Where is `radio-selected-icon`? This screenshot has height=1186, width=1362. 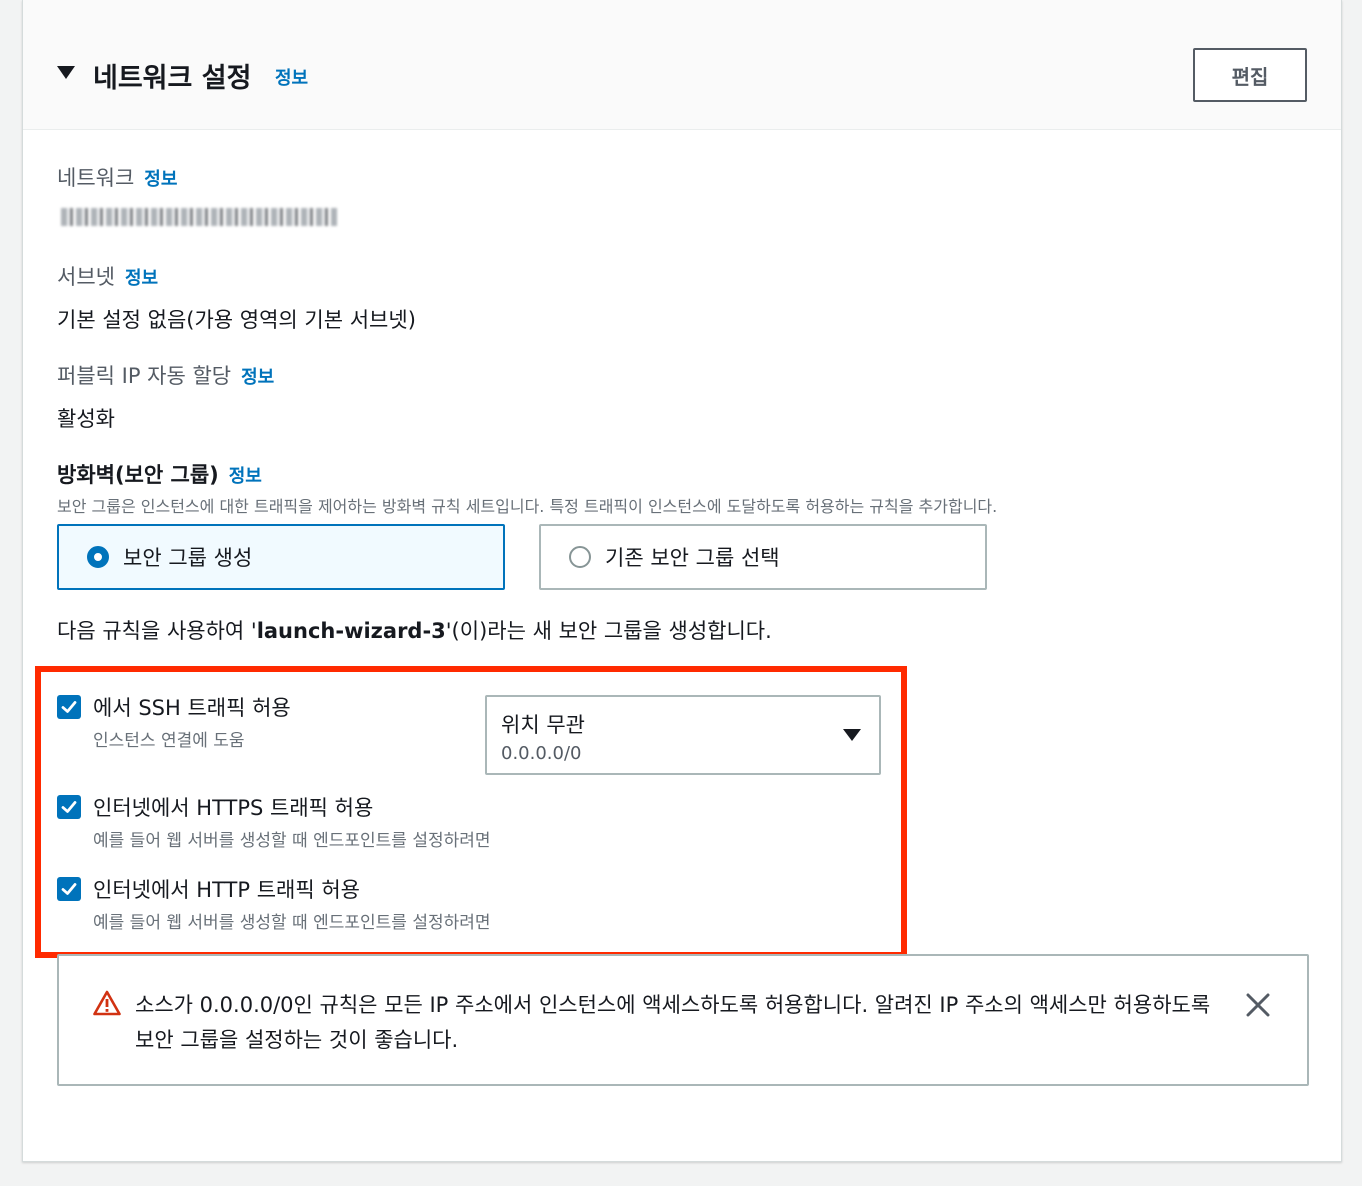 radio-selected-icon is located at coordinates (98, 557).